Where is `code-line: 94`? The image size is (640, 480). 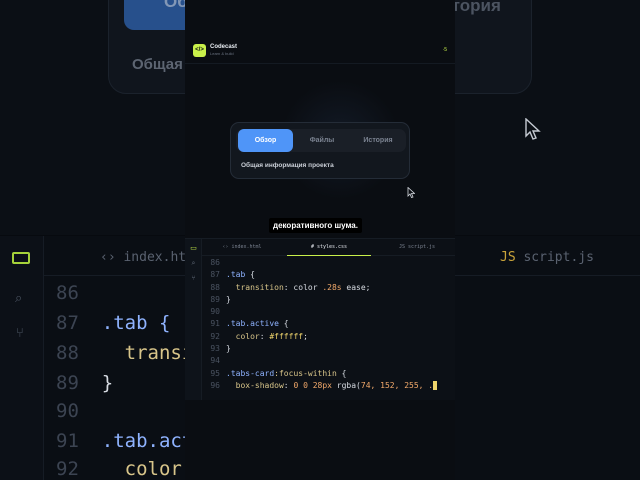 code-line: 94 is located at coordinates (215, 361).